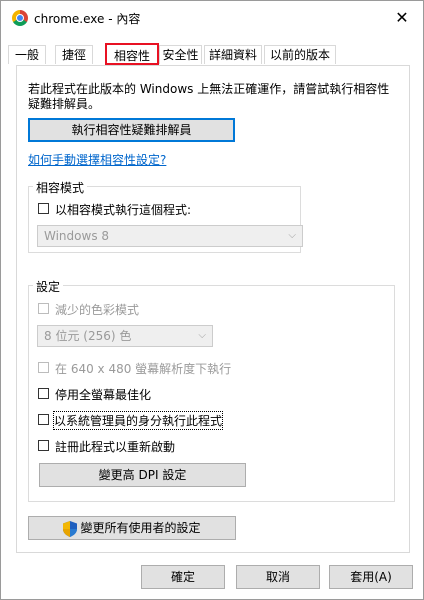 The height and width of the screenshot is (600, 424). I want to click on chrome-icon, so click(20, 18).